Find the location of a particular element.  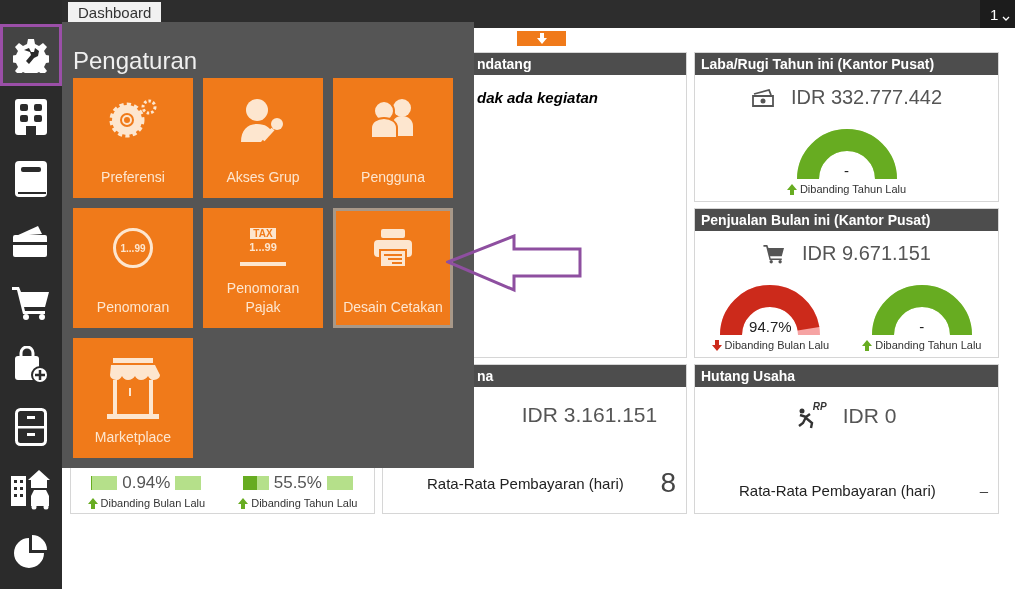

arrow-down-icon is located at coordinates (541, 38).